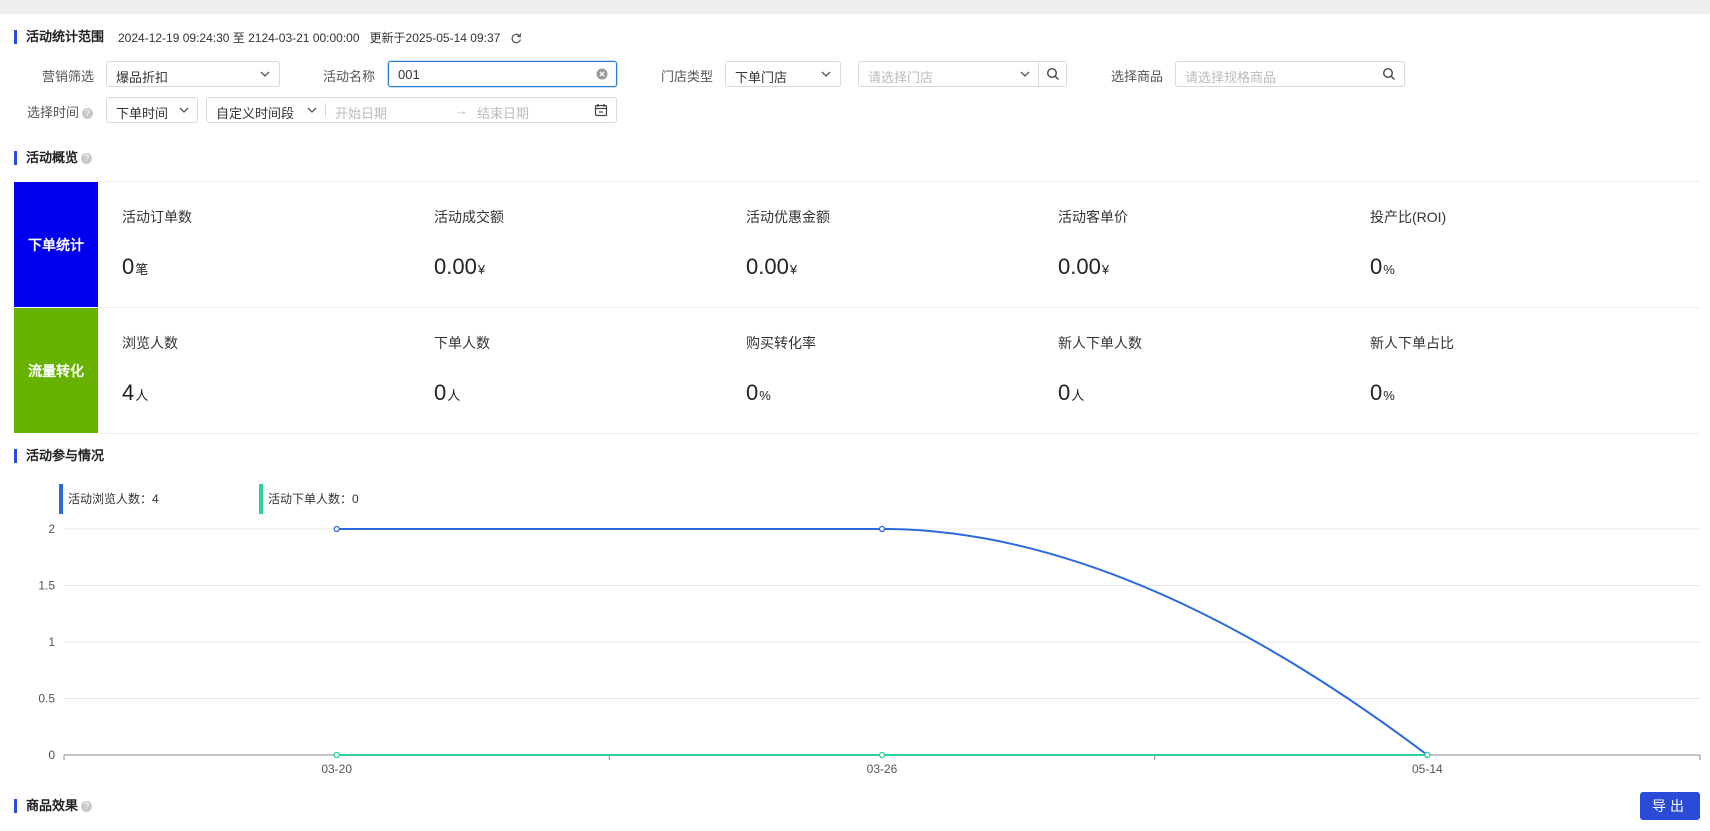  Describe the element at coordinates (1412, 343) in the screenshot. I see `metric-label: 新人下单占比` at that location.